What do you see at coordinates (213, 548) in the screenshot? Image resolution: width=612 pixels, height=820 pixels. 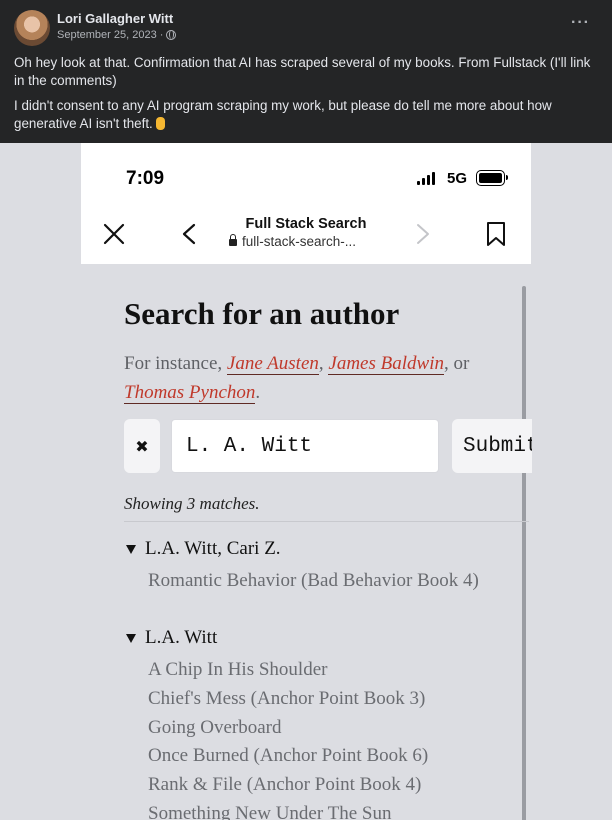 I see `author-group-name: L.A. Witt, Cari Z.` at bounding box center [213, 548].